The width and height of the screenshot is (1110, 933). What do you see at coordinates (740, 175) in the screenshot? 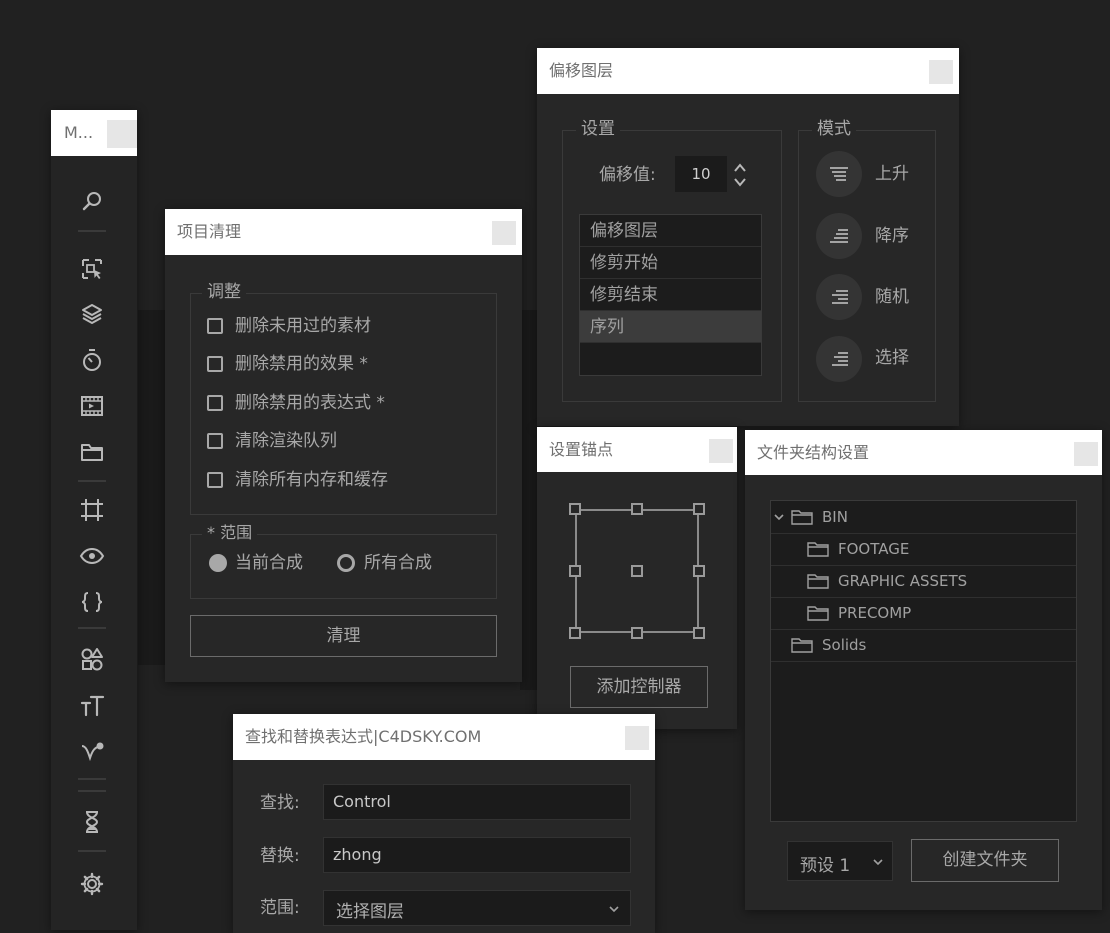
I see `offset-stepper` at bounding box center [740, 175].